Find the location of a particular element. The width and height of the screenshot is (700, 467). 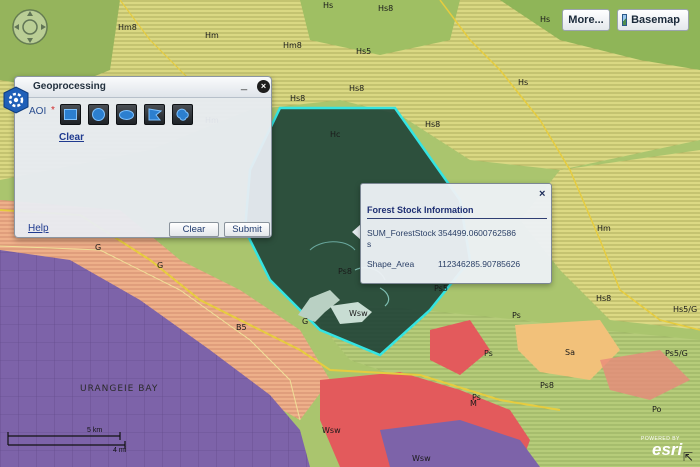

field-name-forest-stocks: SUM_ForestStocks is located at coordinates (401, 238).